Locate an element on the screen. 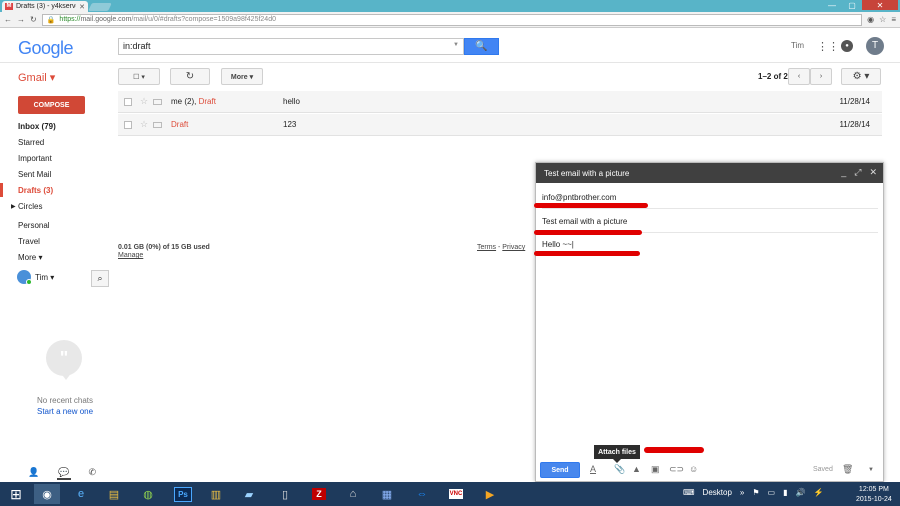 The height and width of the screenshot is (506, 900). network-icon: ▮ is located at coordinates (785, 492).